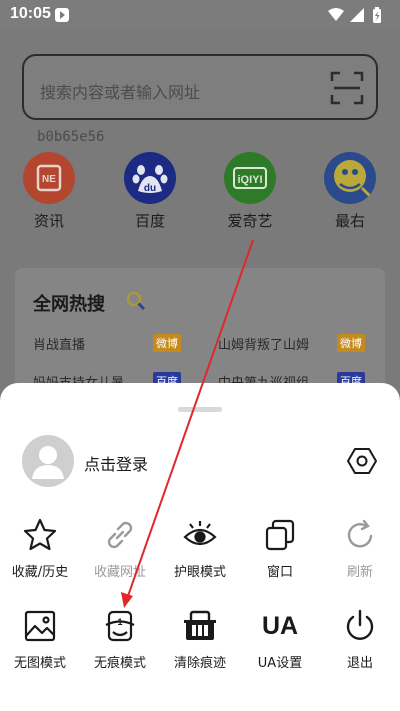  Describe the element at coordinates (360, 533) in the screenshot. I see `refresh-icon` at that location.